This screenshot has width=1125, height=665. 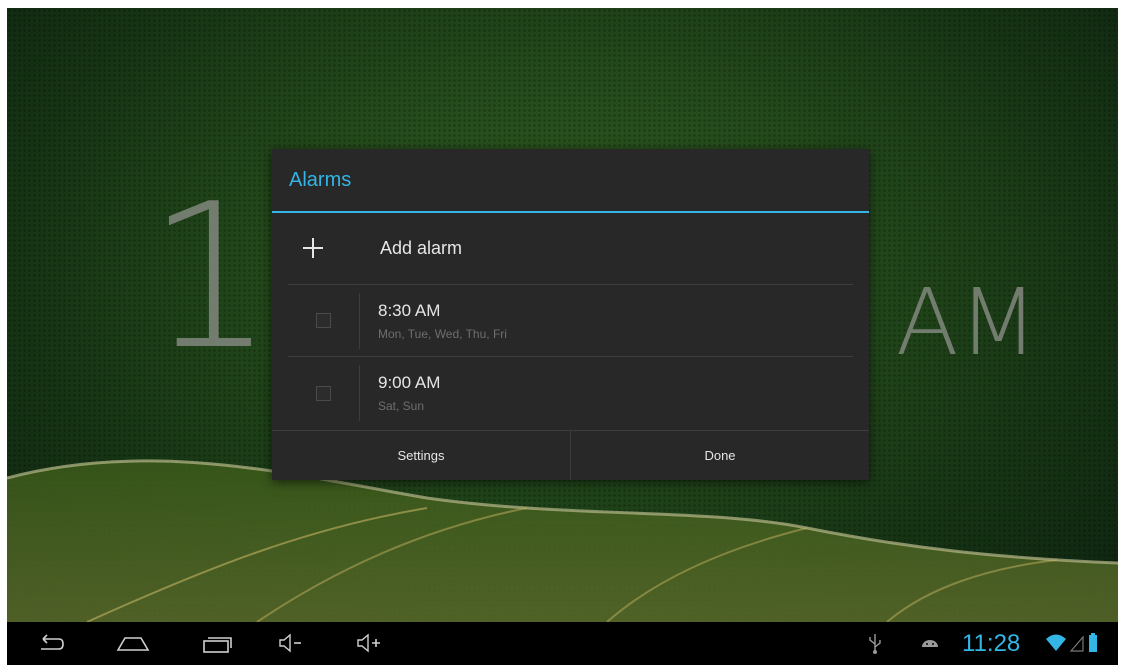 What do you see at coordinates (570, 249) in the screenshot?
I see `add-alarm-row: Add alarm` at bounding box center [570, 249].